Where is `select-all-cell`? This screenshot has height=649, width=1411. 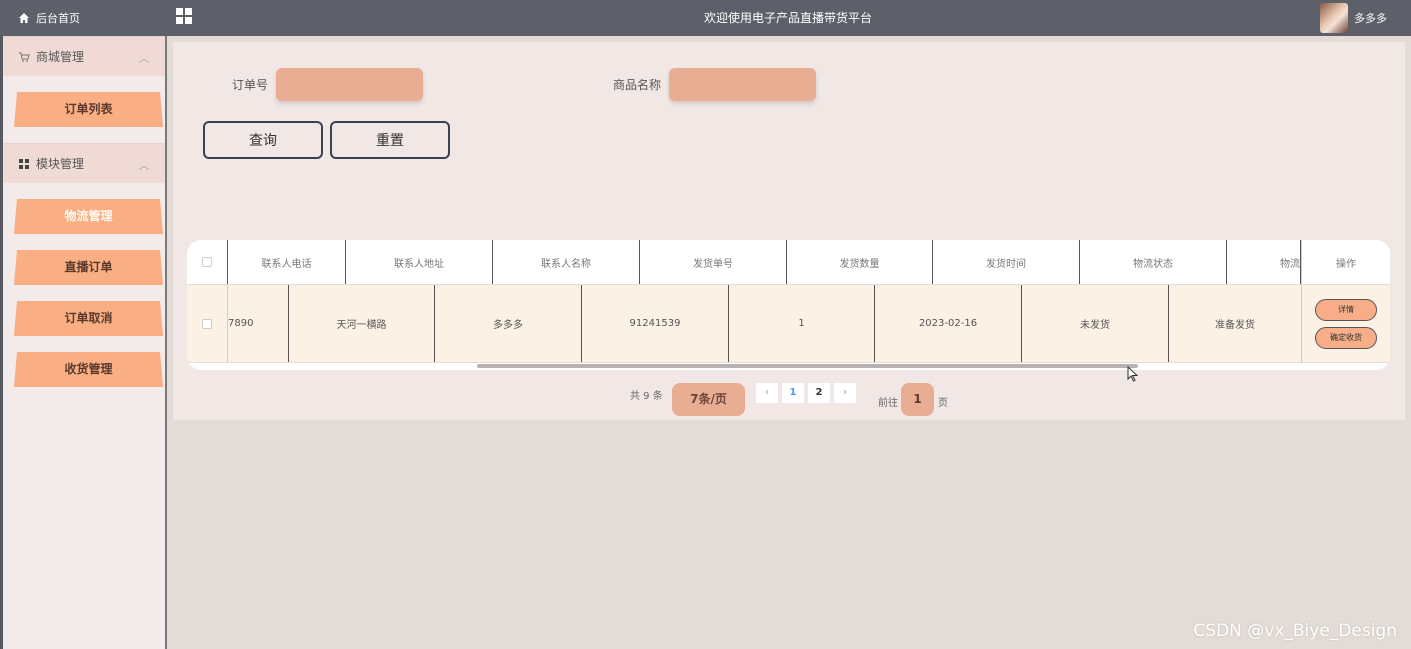 select-all-cell is located at coordinates (207, 262).